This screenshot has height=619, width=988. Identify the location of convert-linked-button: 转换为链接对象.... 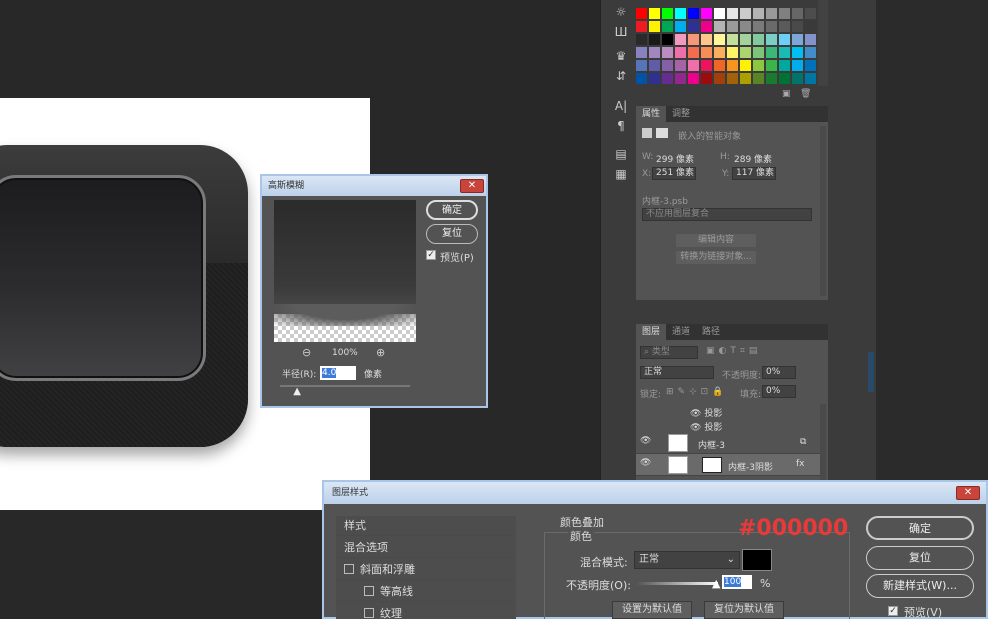
(716, 257).